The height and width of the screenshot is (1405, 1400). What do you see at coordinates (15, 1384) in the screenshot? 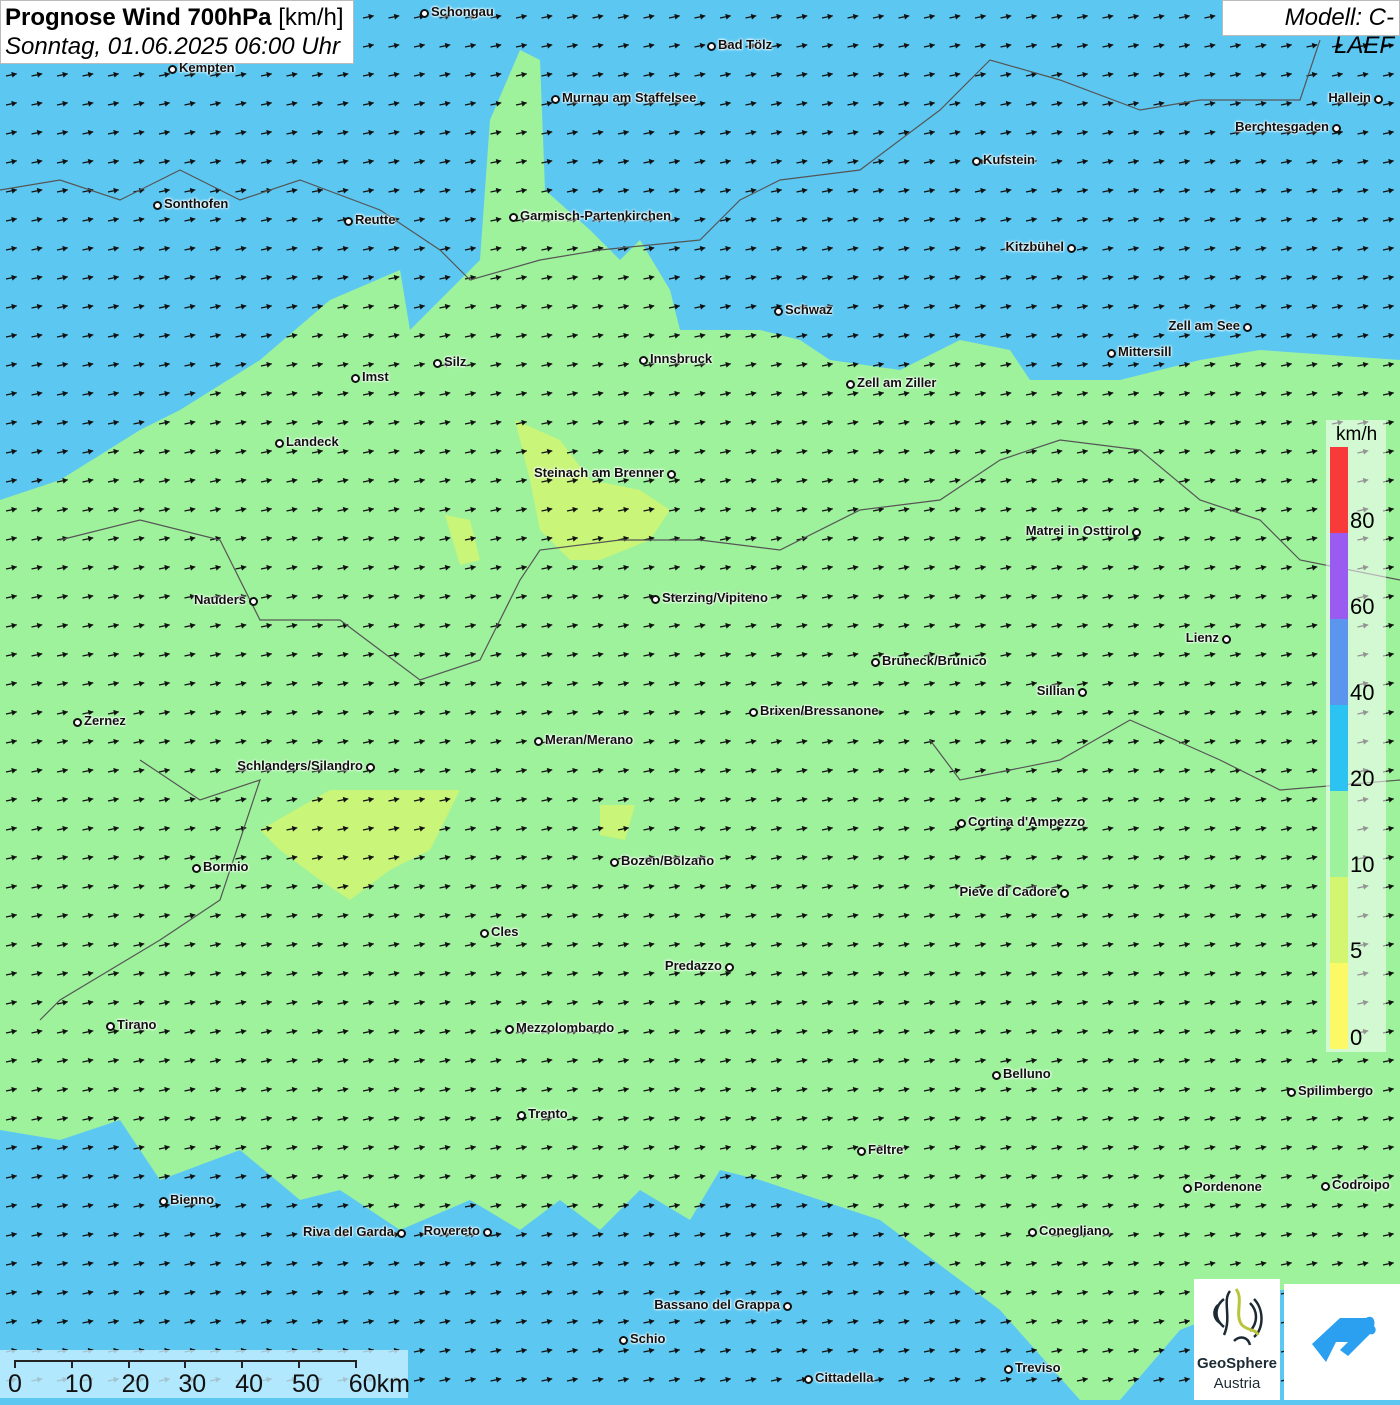
I see `scale-label: 0` at bounding box center [15, 1384].